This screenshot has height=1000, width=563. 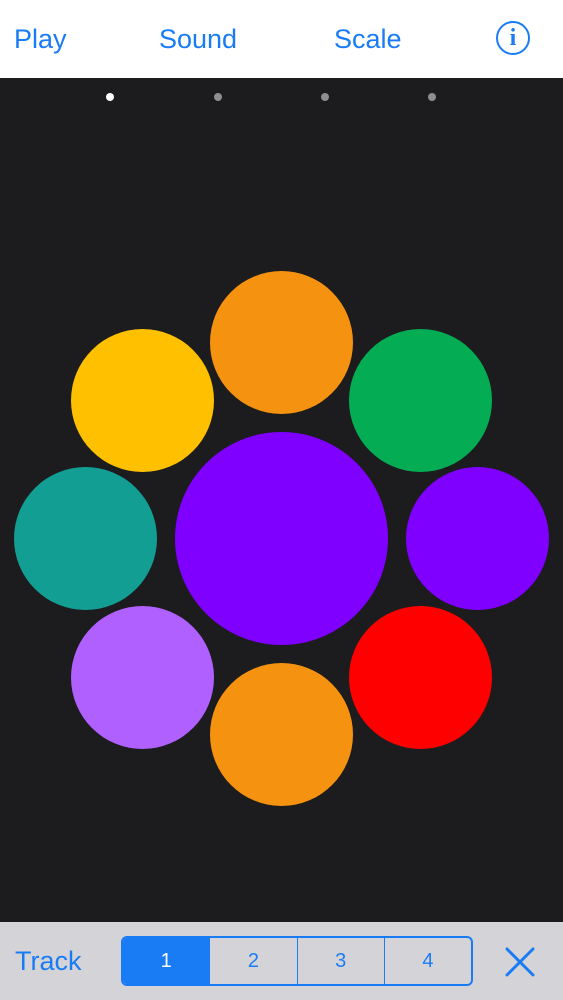 I want to click on track-selector: 1 2 3 4, so click(x=297, y=961).